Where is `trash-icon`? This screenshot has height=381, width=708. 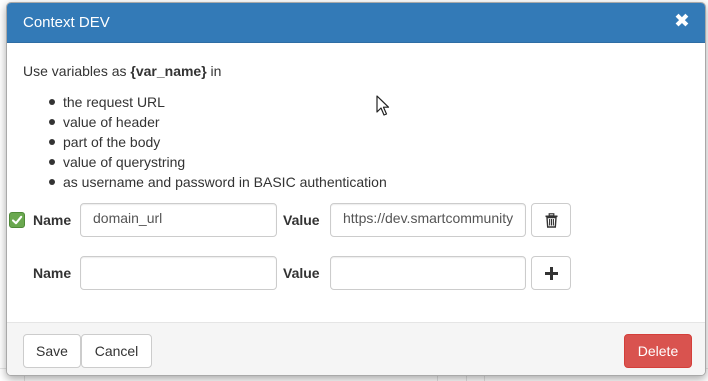 trash-icon is located at coordinates (551, 220).